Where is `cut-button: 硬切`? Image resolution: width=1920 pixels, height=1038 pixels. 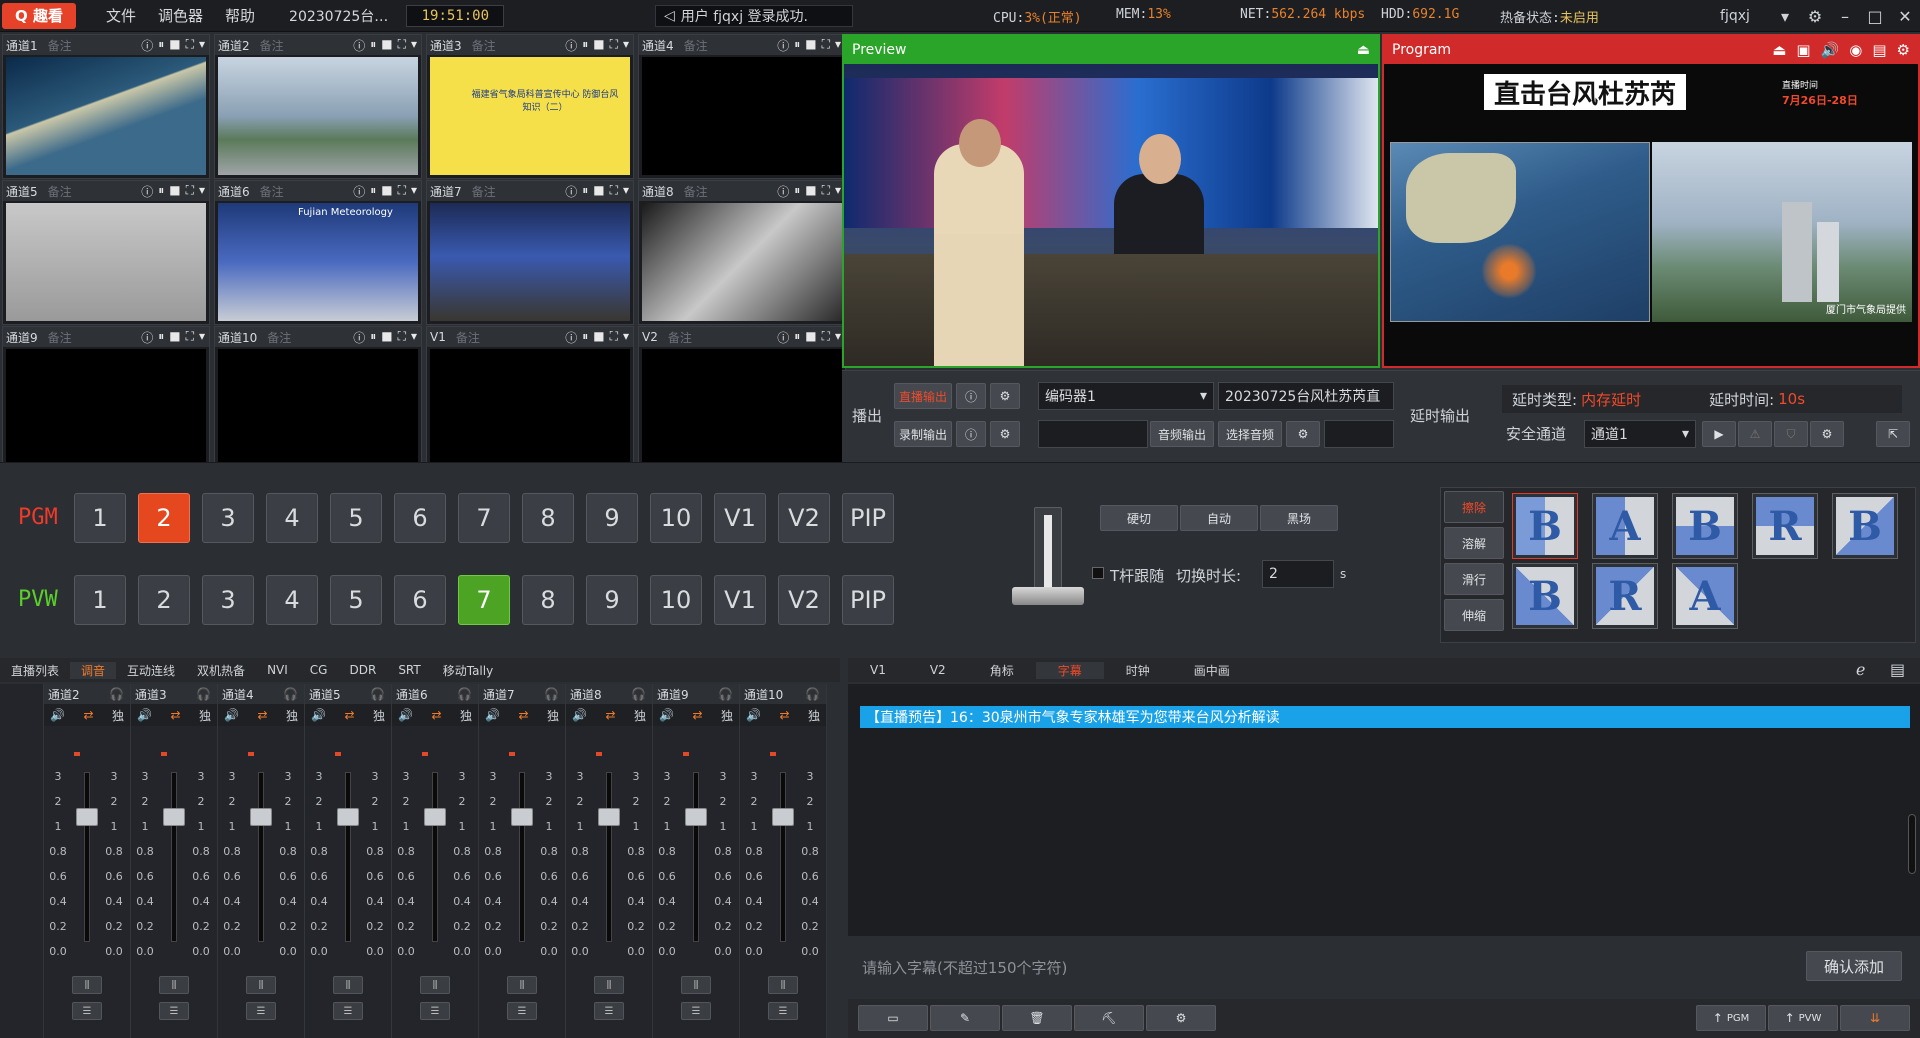 cut-button: 硬切 is located at coordinates (1139, 518).